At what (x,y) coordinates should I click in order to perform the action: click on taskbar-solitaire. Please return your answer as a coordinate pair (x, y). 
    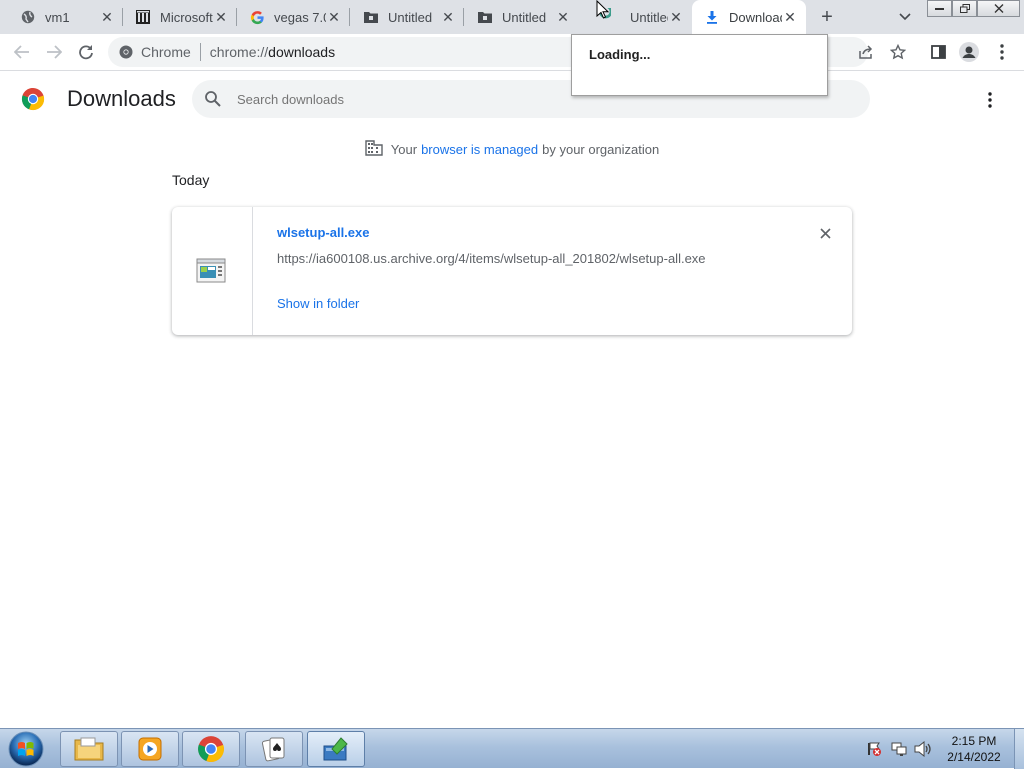
    Looking at the image, I should click on (274, 749).